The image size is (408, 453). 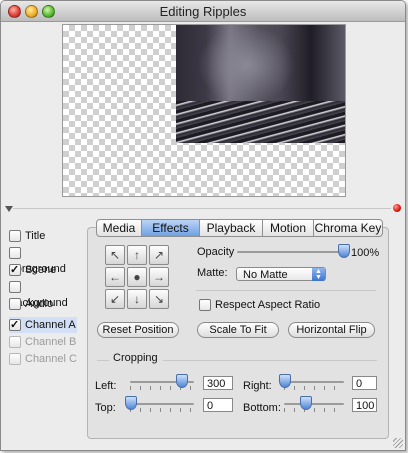 I want to click on scale-to-fit-button: Scale To Fit, so click(x=238, y=330).